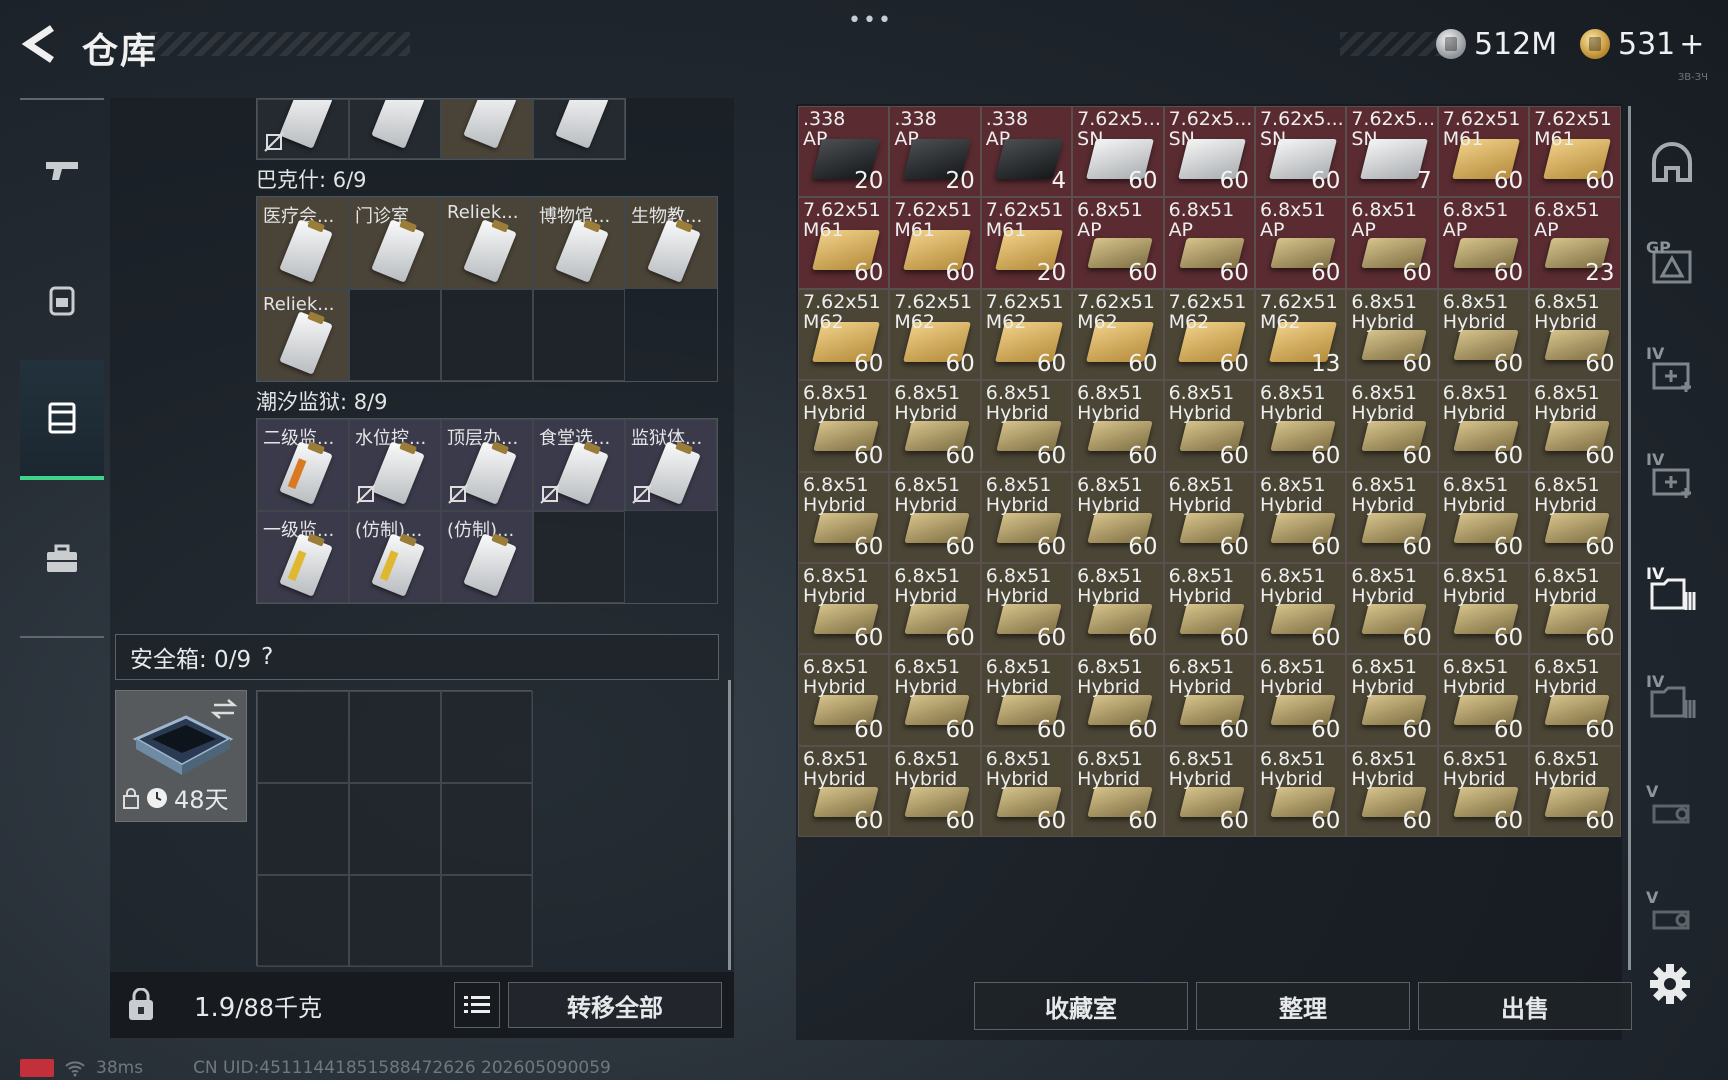 The image size is (1728, 1080). What do you see at coordinates (1026, 243) in the screenshot?
I see `ammo-item: 7.62x51 M61 20` at bounding box center [1026, 243].